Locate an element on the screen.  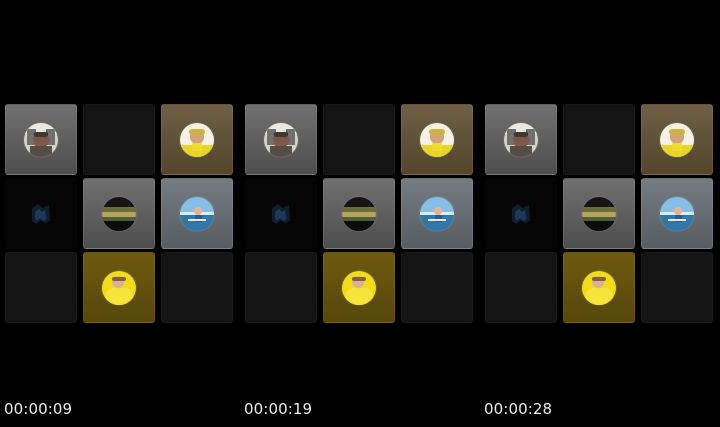
timestamp: 00:00:19 is located at coordinates (278, 409).